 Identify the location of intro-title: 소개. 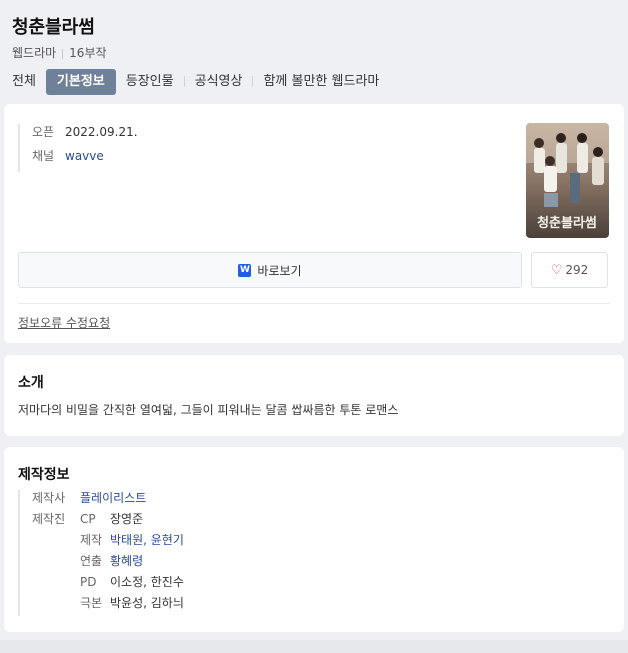
(31, 383).